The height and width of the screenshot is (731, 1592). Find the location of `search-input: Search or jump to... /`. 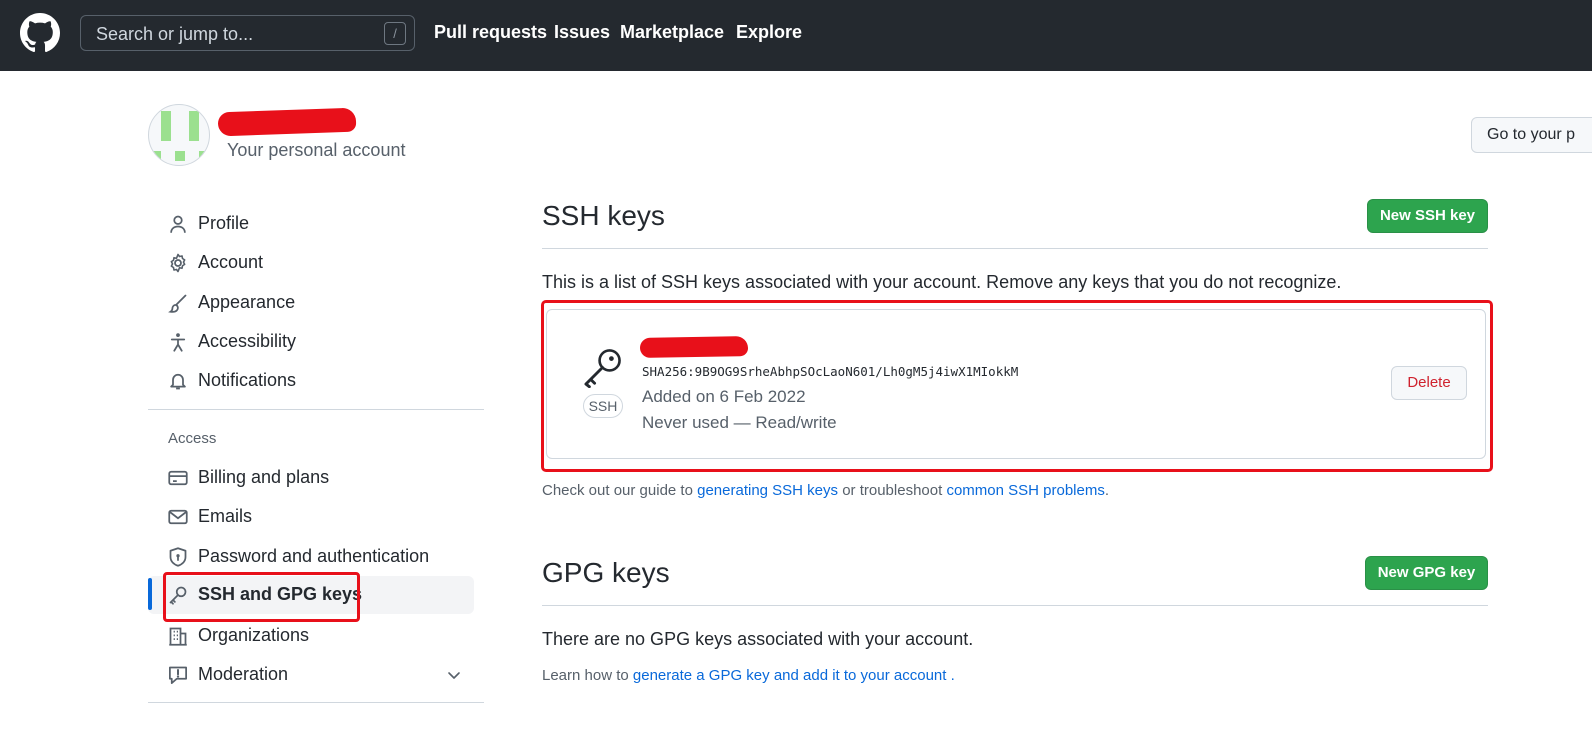

search-input: Search or jump to... / is located at coordinates (247, 33).